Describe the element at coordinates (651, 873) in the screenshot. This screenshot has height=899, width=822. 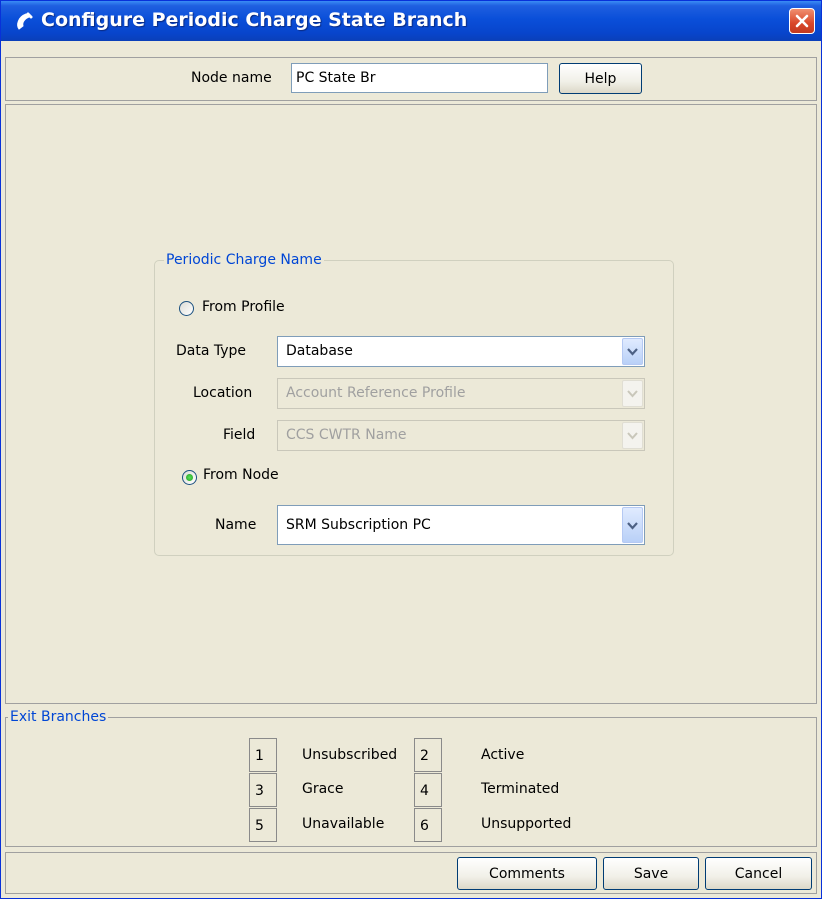
I see `save-button: Save` at that location.